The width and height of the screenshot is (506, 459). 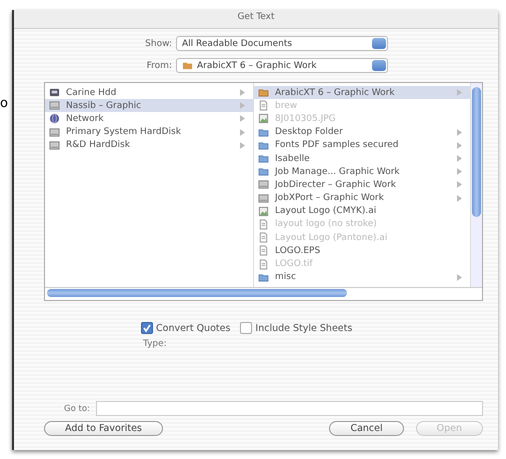 I want to click on file-list-item: ArabicXT 6 – Graphic Work, so click(x=362, y=93).